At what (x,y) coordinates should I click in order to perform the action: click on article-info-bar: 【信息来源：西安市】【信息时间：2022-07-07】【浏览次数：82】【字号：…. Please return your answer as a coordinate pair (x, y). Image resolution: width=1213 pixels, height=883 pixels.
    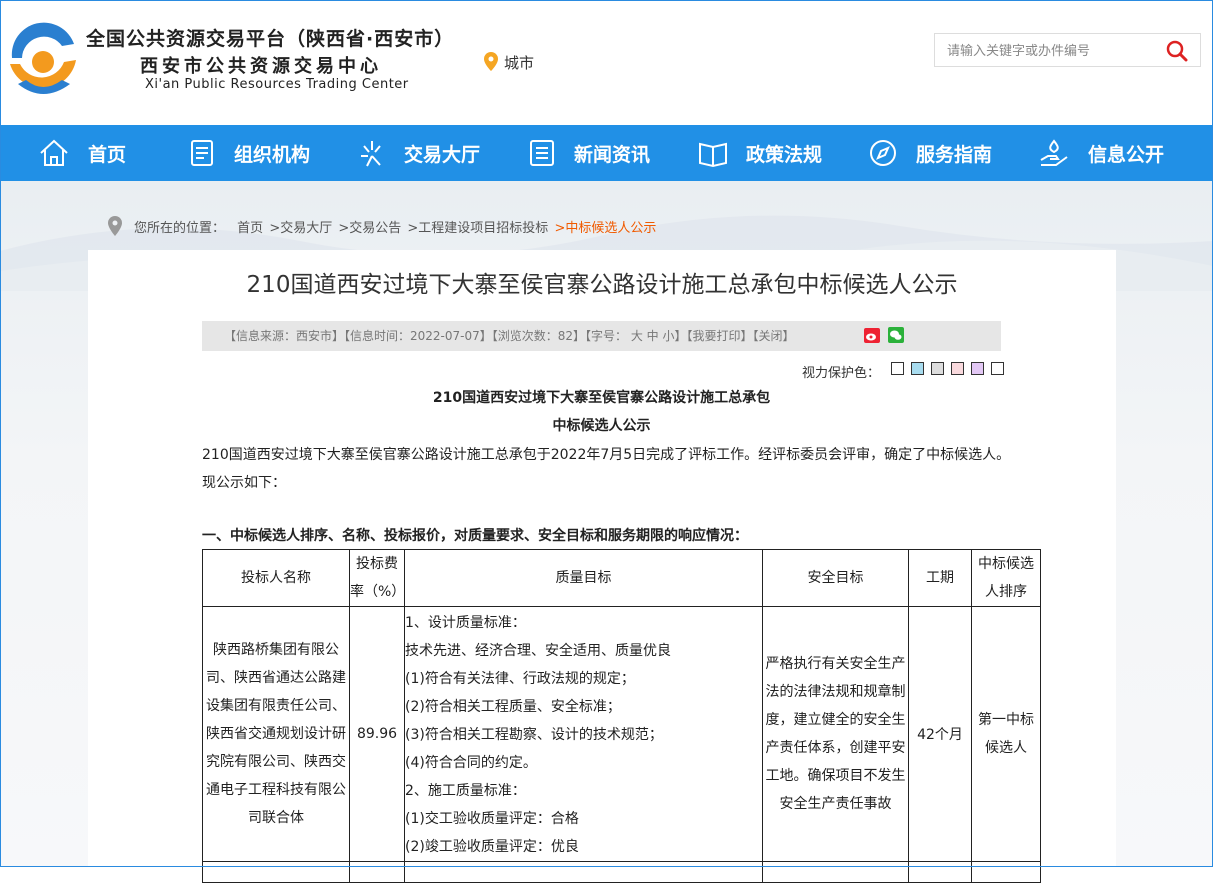
    Looking at the image, I should click on (601, 336).